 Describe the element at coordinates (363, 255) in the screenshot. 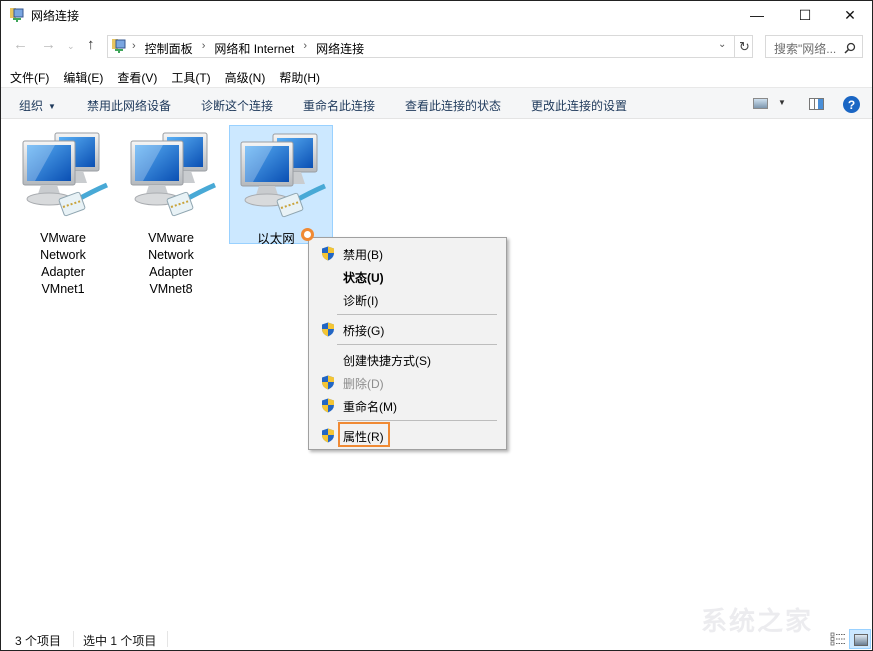

I see `ctx-disable-label: 禁用(B)` at that location.